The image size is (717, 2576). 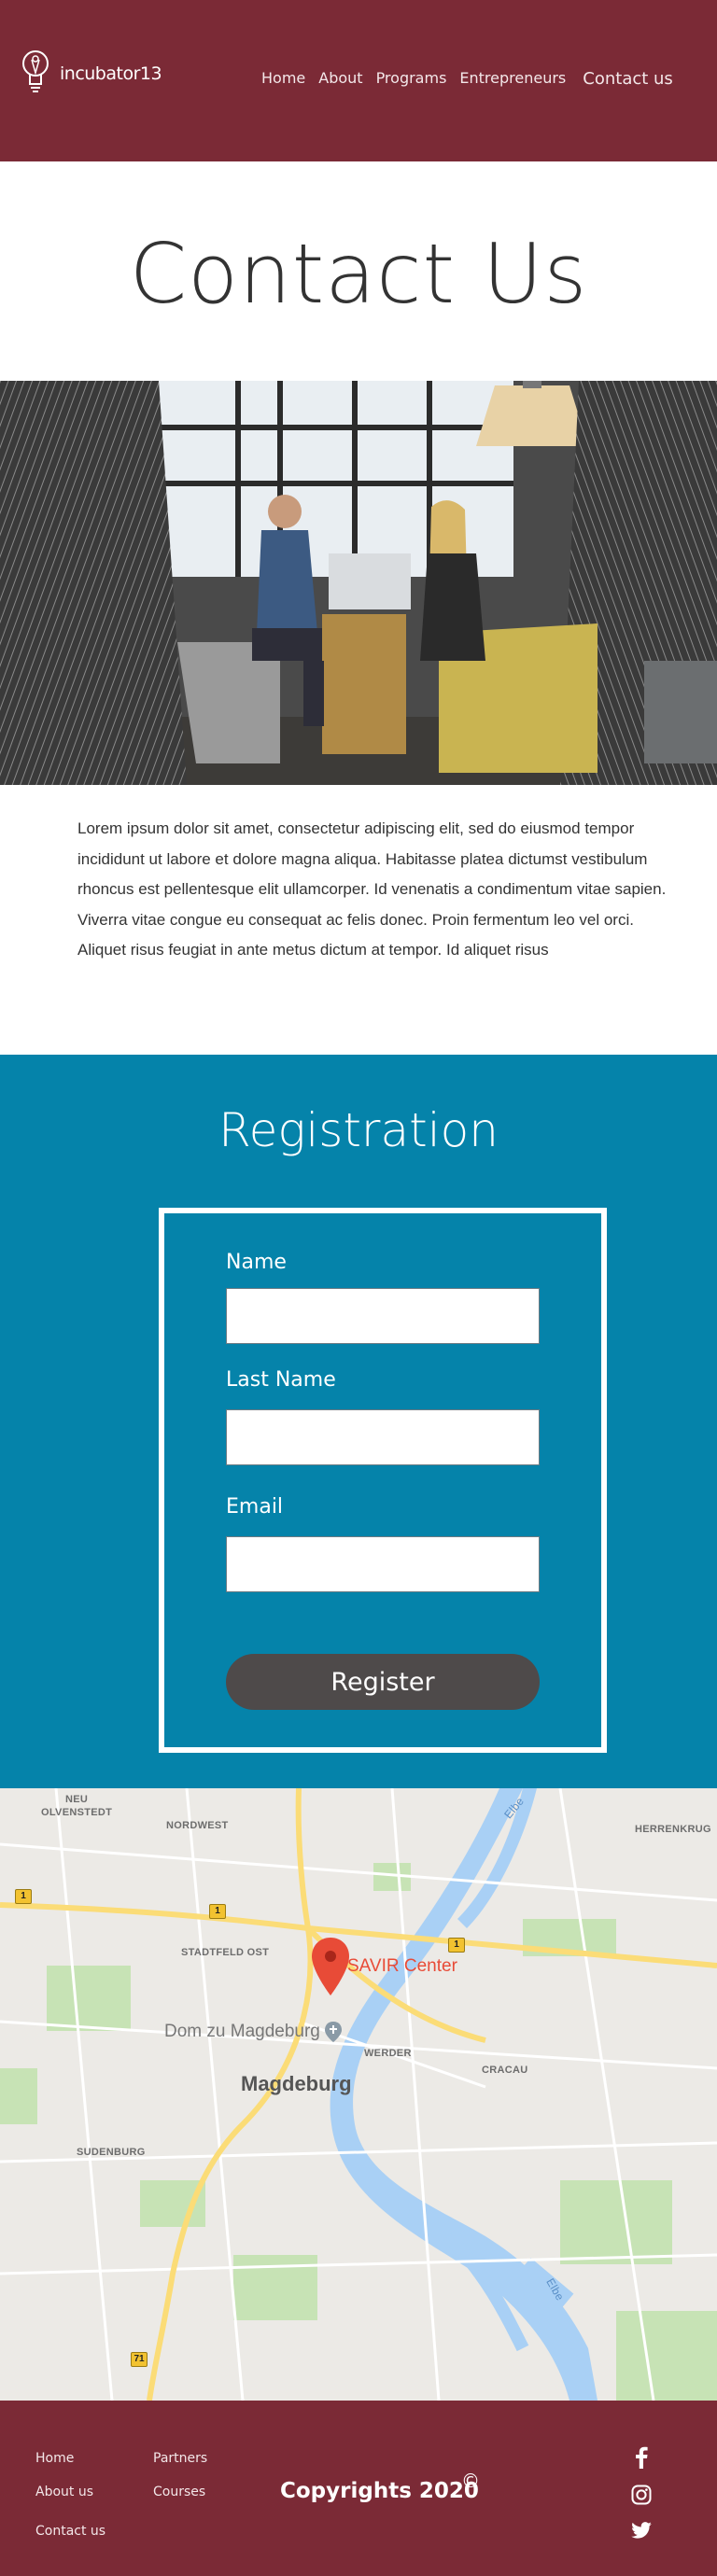 I want to click on last-name-input, so click(x=383, y=1437).